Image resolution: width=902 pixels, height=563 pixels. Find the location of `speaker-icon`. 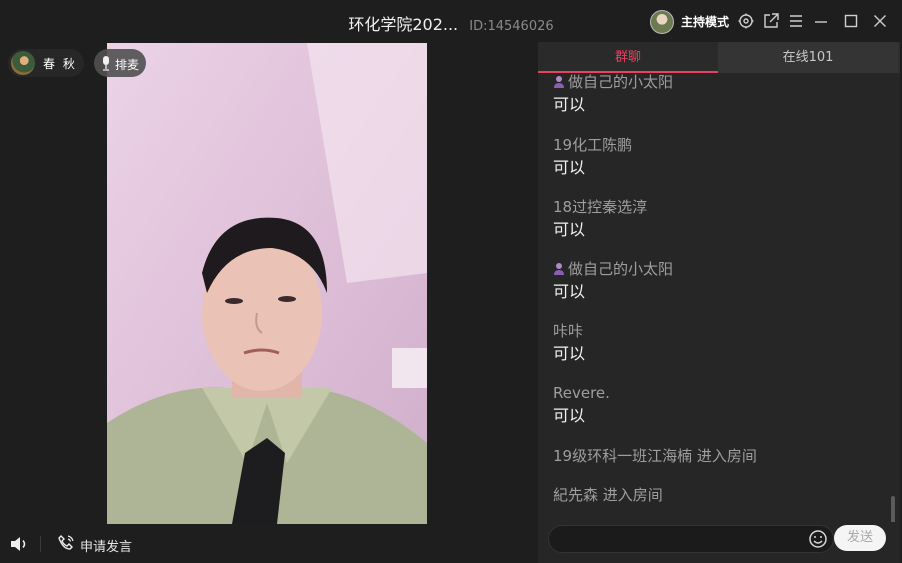

speaker-icon is located at coordinates (19, 544).